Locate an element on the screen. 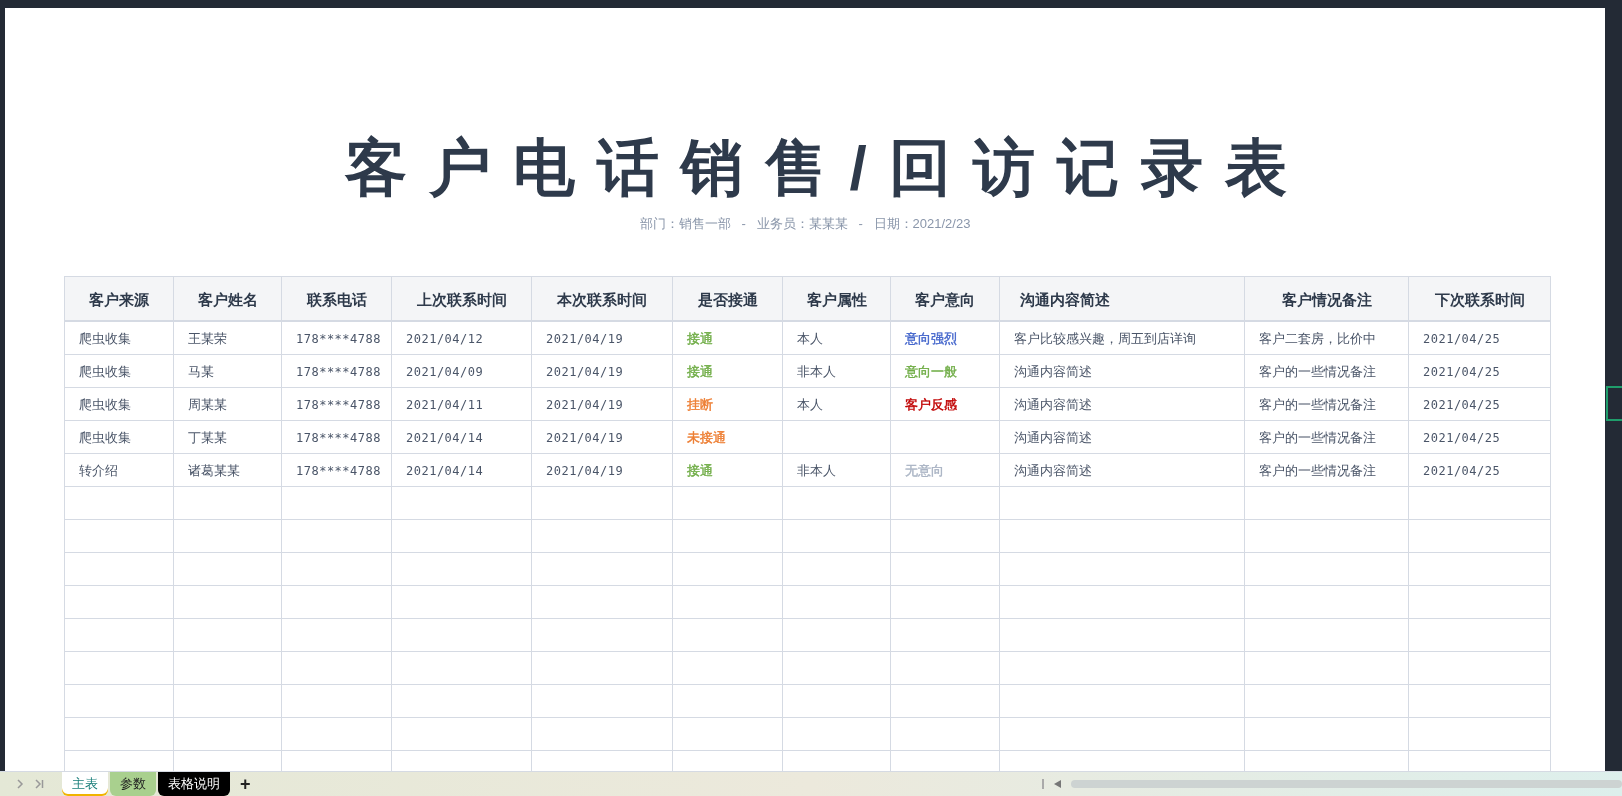 The width and height of the screenshot is (1622, 796). name-cell: 王某荣 is located at coordinates (207, 338).